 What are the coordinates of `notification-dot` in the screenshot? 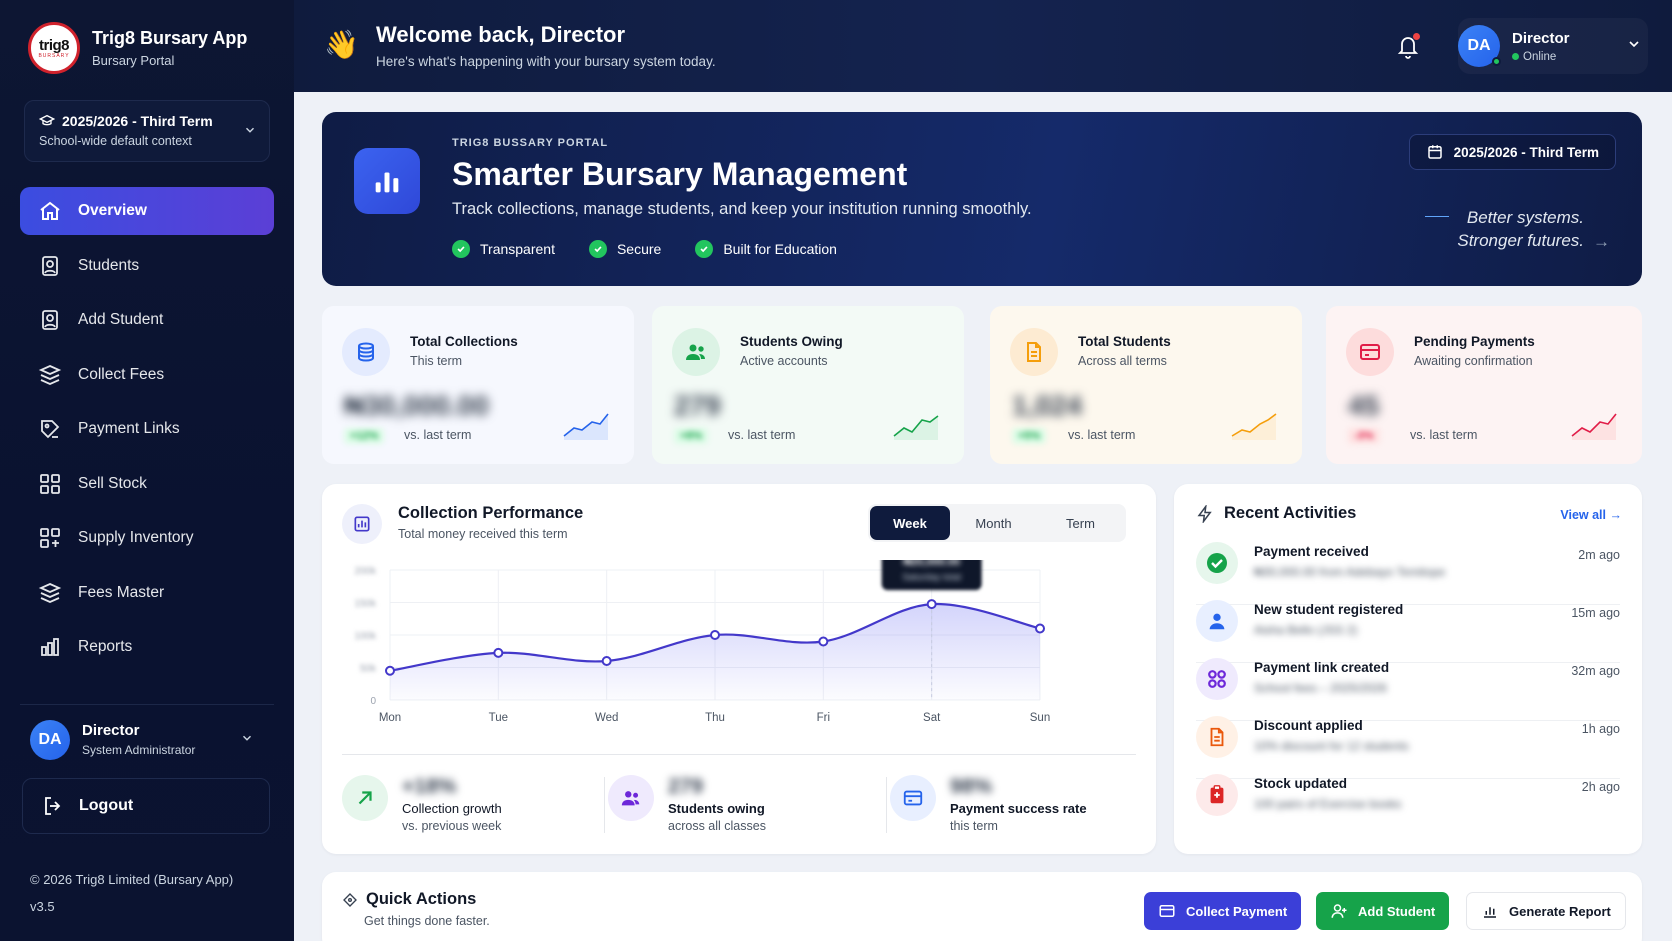 It's located at (1416, 36).